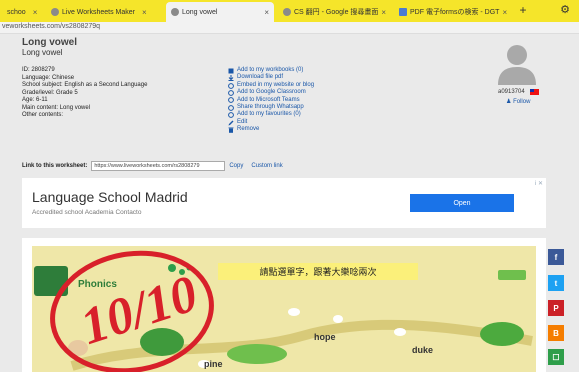 The width and height of the screenshot is (579, 372). What do you see at coordinates (266, 166) in the screenshot?
I see `custom-link-button: Custom link` at bounding box center [266, 166].